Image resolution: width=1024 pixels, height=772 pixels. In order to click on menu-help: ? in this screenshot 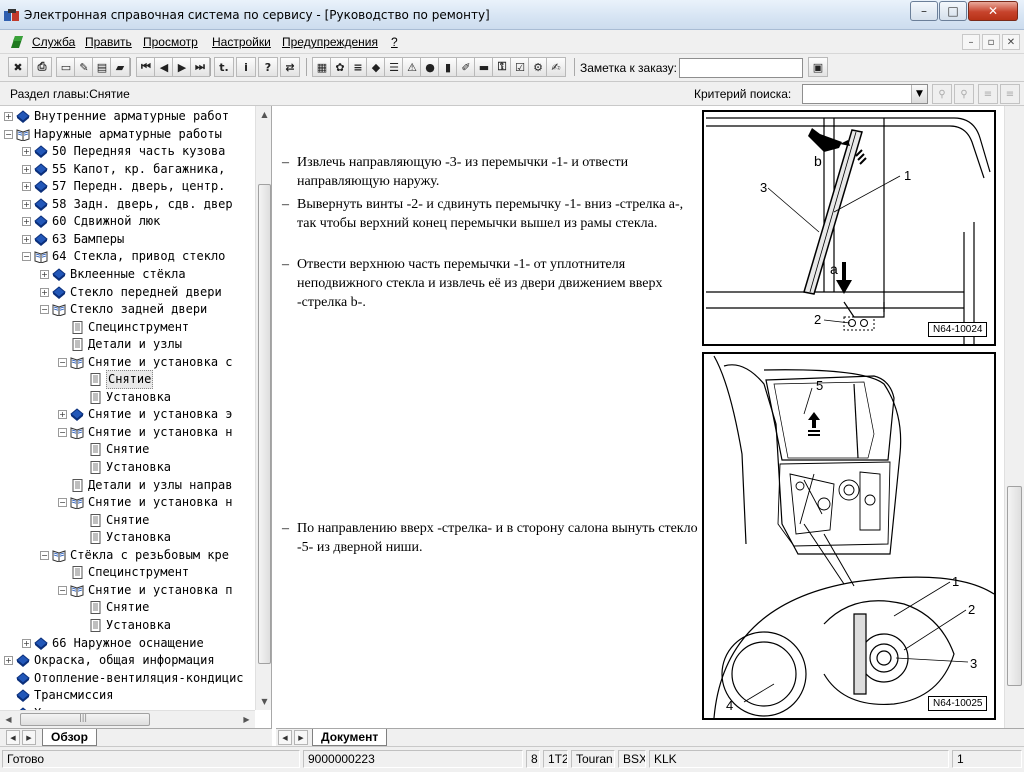, I will do `click(394, 42)`.